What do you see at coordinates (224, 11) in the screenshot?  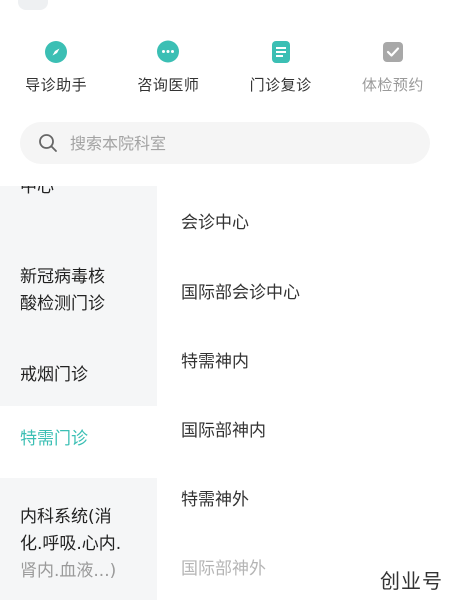 I see `status-strip` at bounding box center [224, 11].